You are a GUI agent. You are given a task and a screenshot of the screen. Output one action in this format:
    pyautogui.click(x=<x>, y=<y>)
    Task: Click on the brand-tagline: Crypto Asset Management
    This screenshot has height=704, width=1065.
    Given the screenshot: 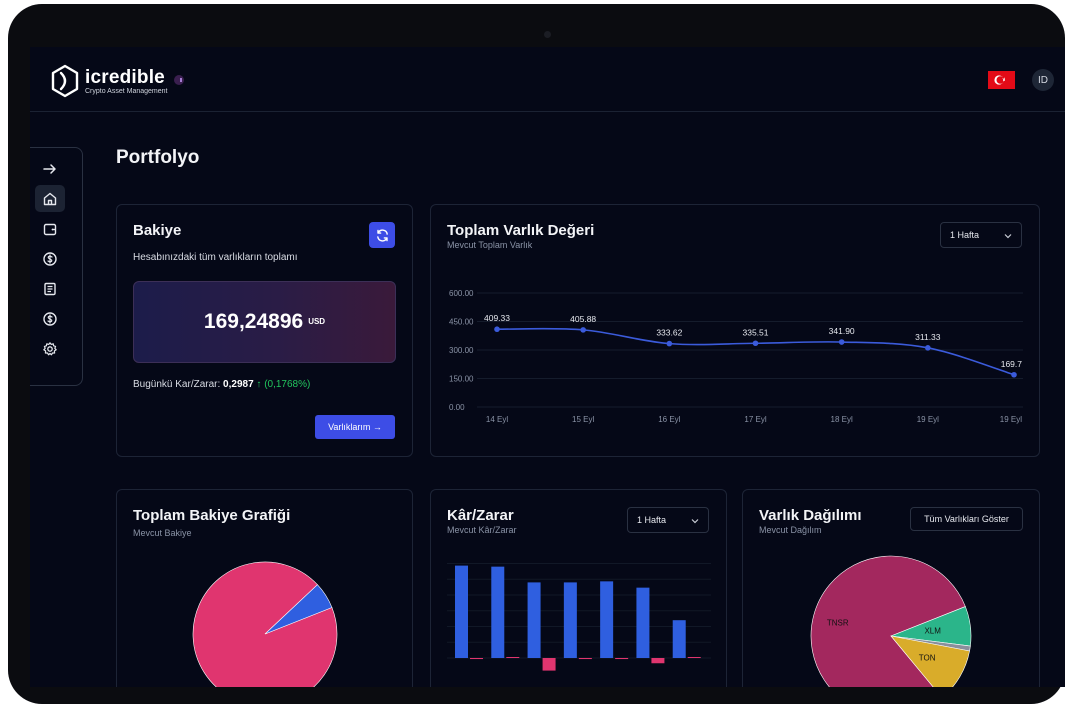 What is the action you would take?
    pyautogui.click(x=126, y=91)
    